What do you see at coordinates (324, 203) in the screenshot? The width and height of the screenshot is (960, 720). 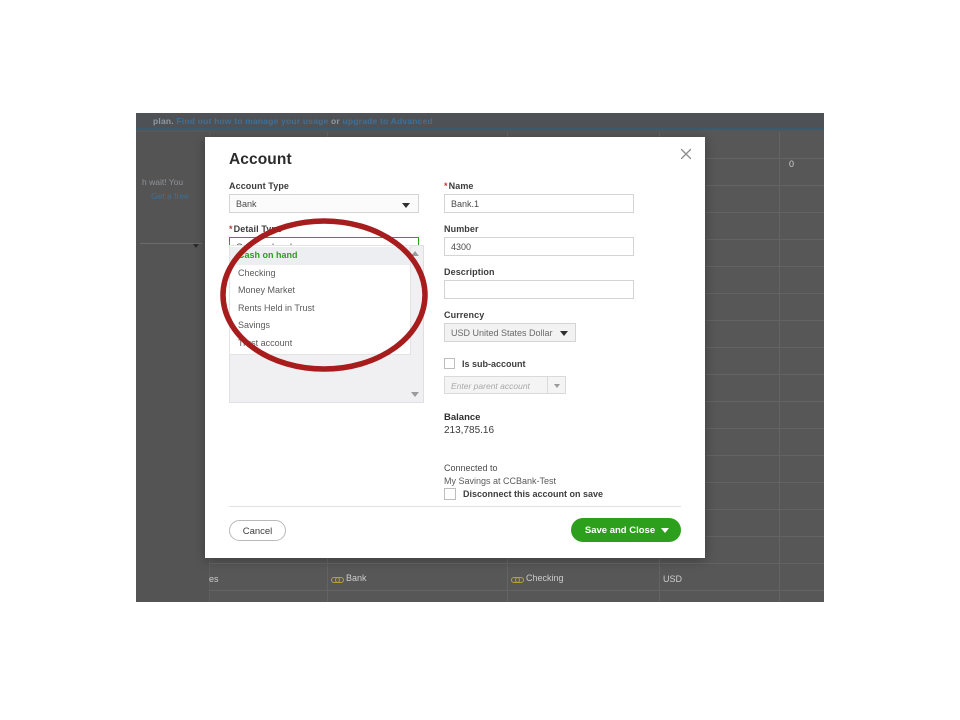 I see `account-type-select: Bank` at bounding box center [324, 203].